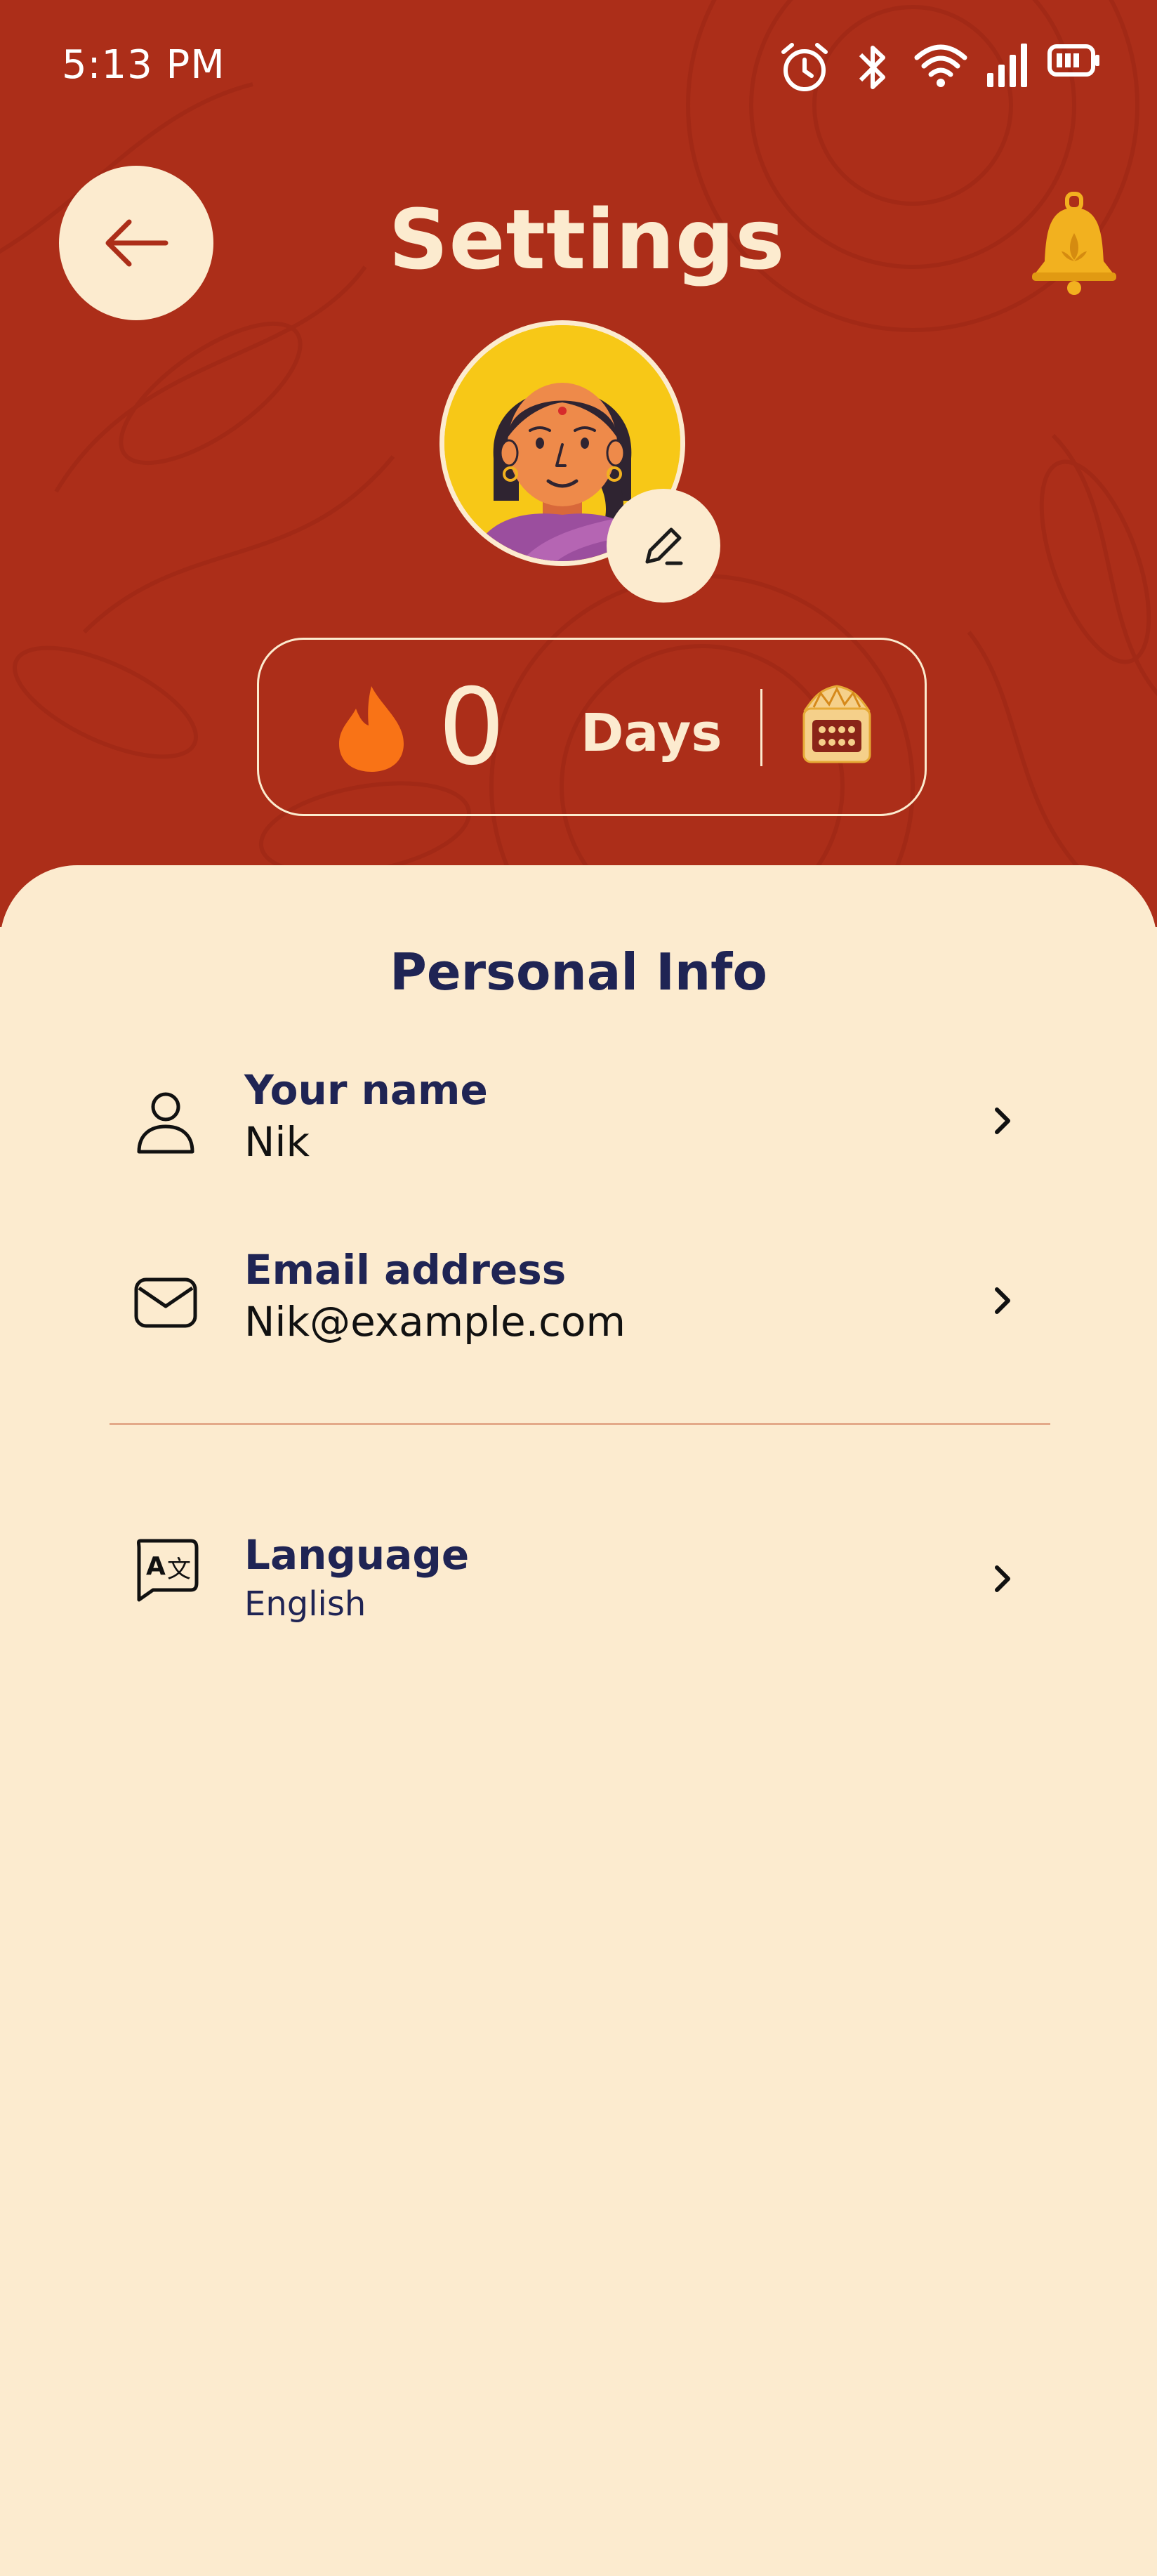  Describe the element at coordinates (579, 1121) in the screenshot. I see `name-setting-row: Your name Nik` at that location.